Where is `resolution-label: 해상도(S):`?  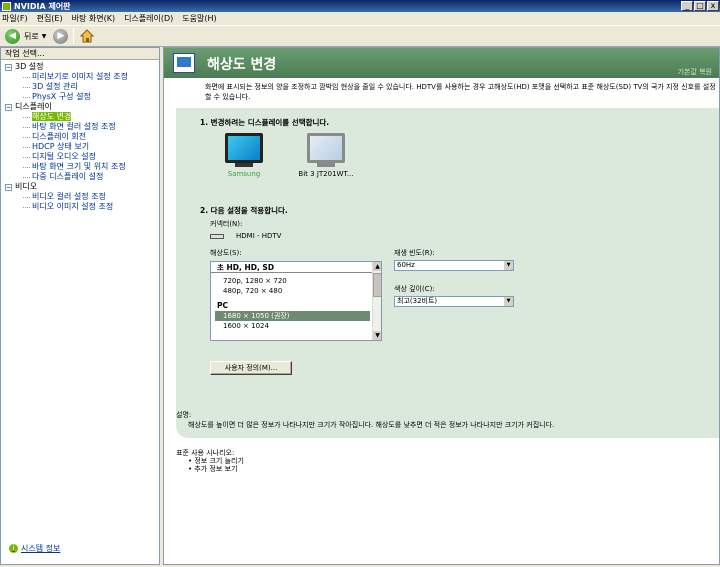
resolution-label: 해상도(S): is located at coordinates (226, 253).